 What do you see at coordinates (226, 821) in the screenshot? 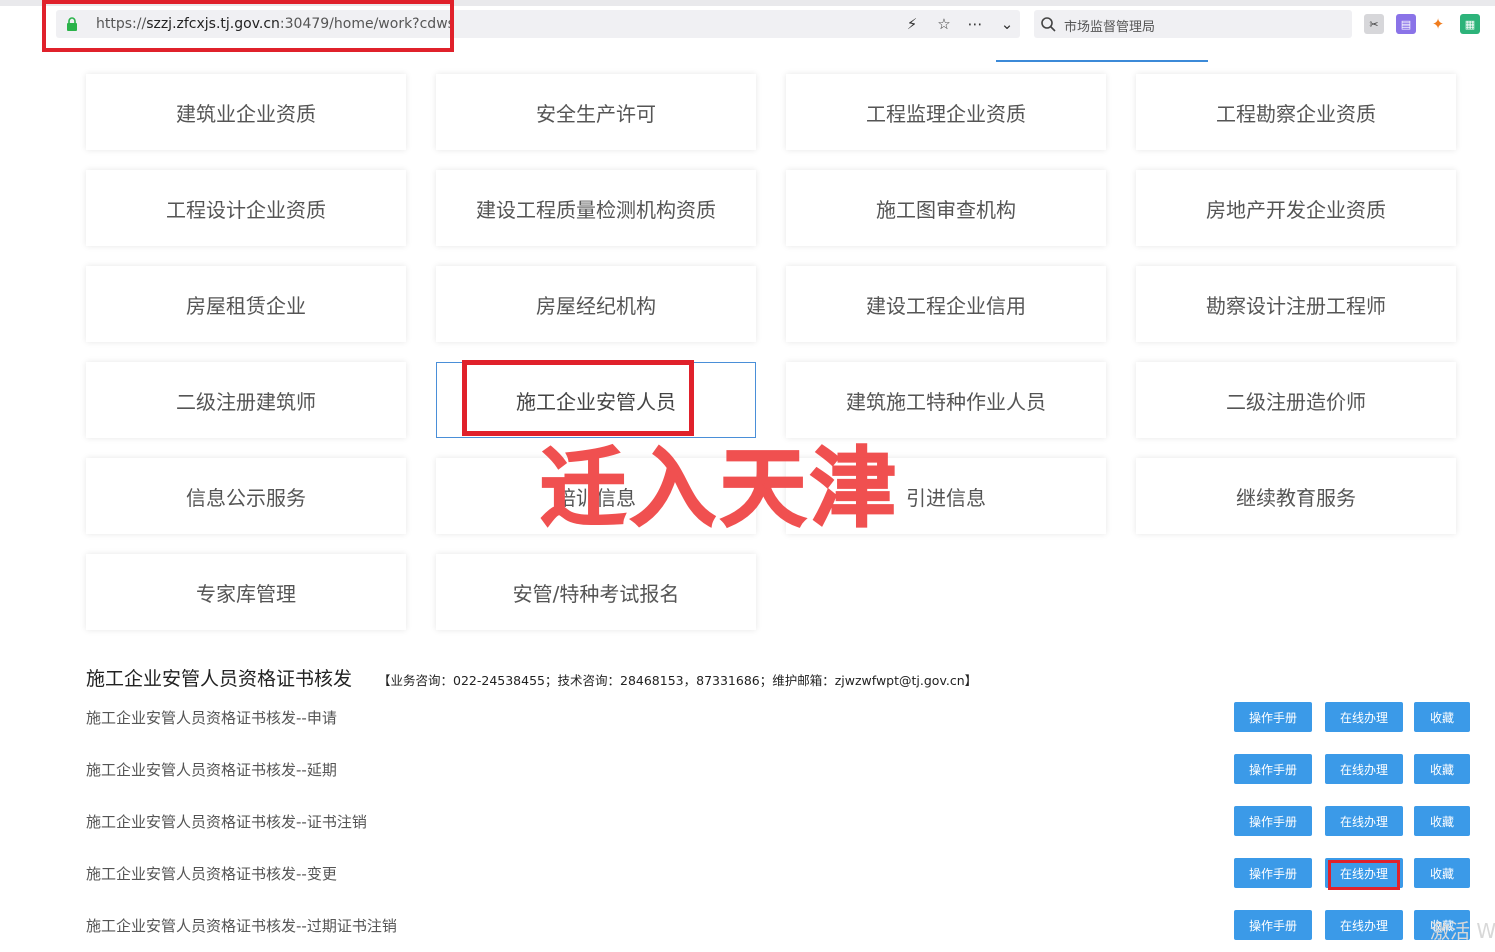
I see `service-row-label: 施工企业安管人员资格证书核发--证书注销` at bounding box center [226, 821].